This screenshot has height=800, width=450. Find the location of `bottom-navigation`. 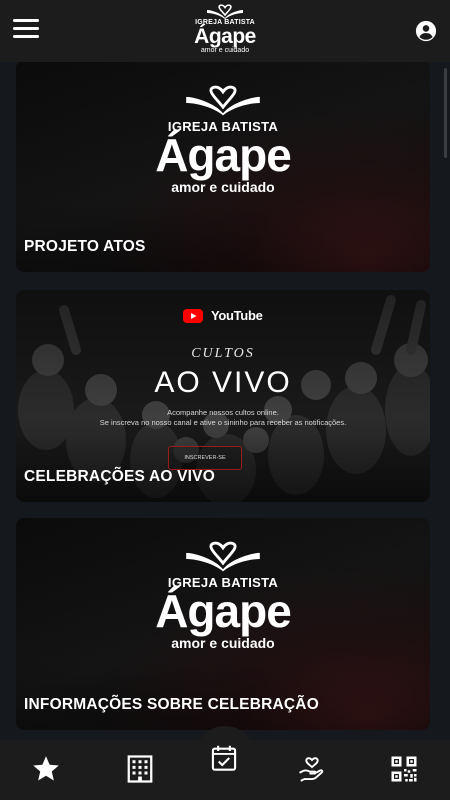

bottom-navigation is located at coordinates (225, 763).